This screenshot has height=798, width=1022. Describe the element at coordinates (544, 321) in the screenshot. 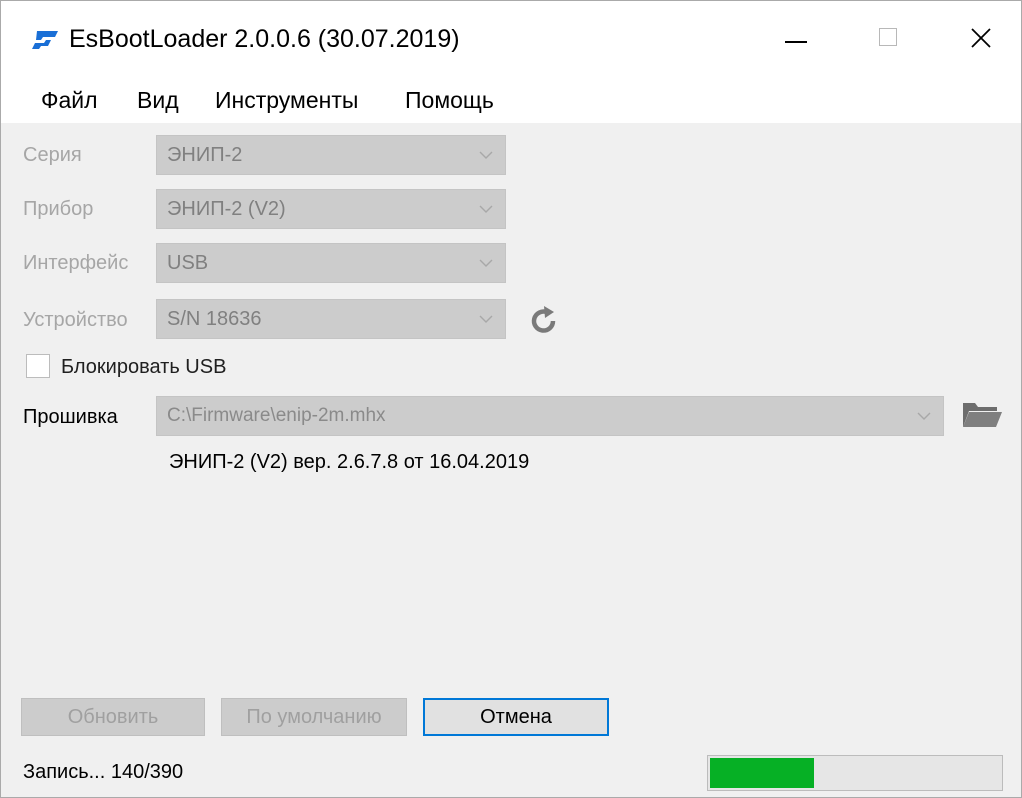

I see `refresh-icon` at that location.